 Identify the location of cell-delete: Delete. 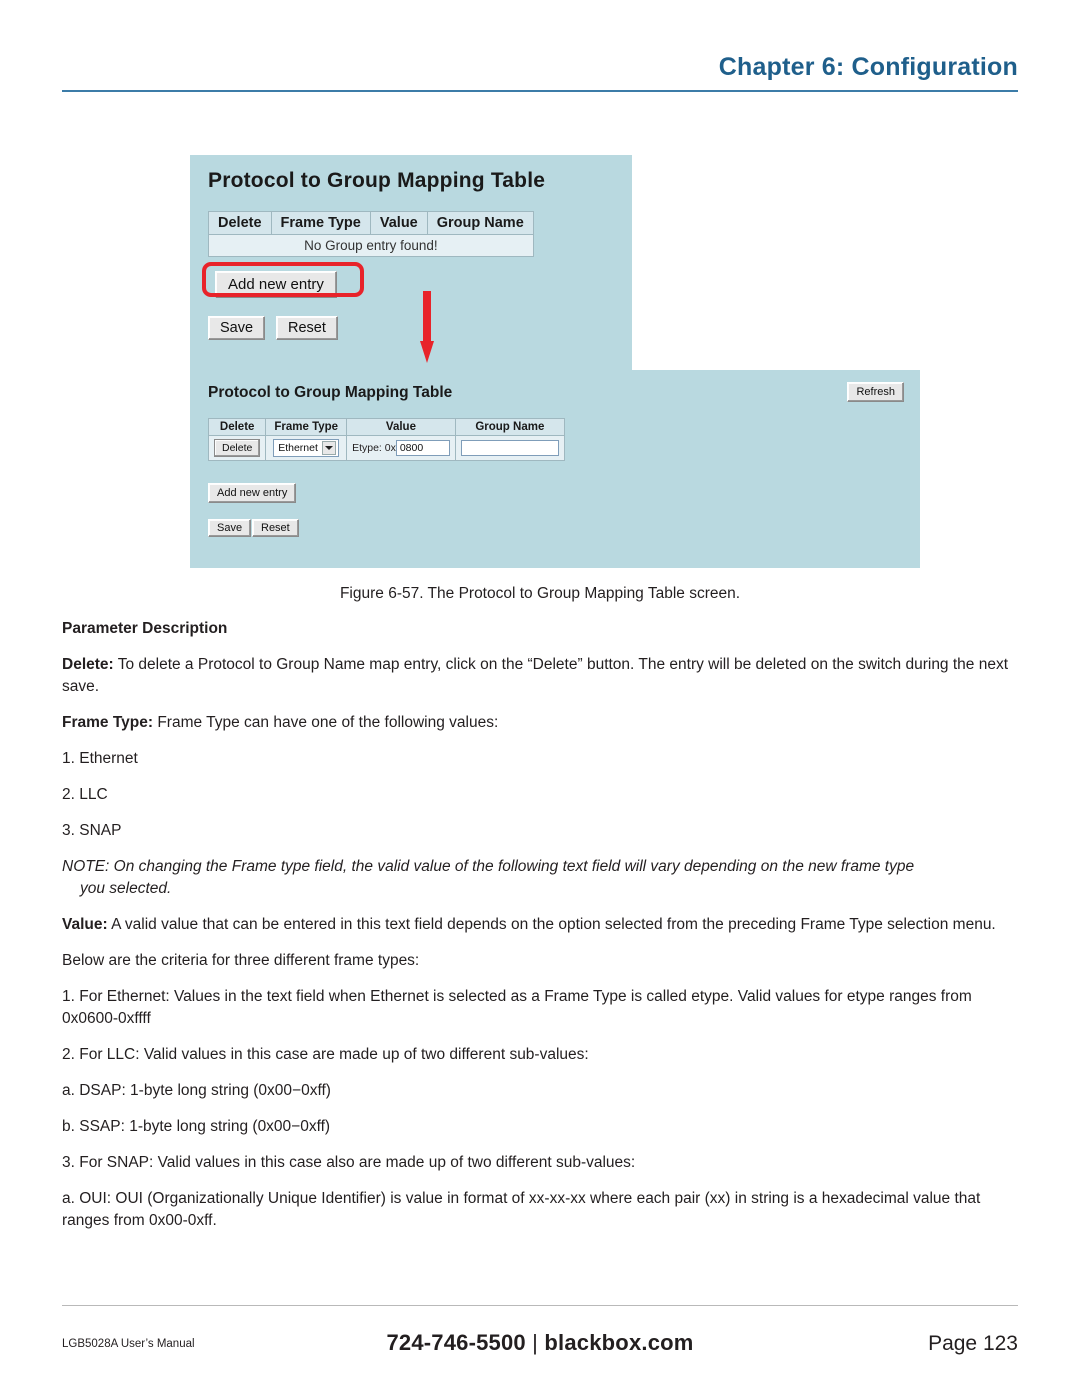
(237, 448).